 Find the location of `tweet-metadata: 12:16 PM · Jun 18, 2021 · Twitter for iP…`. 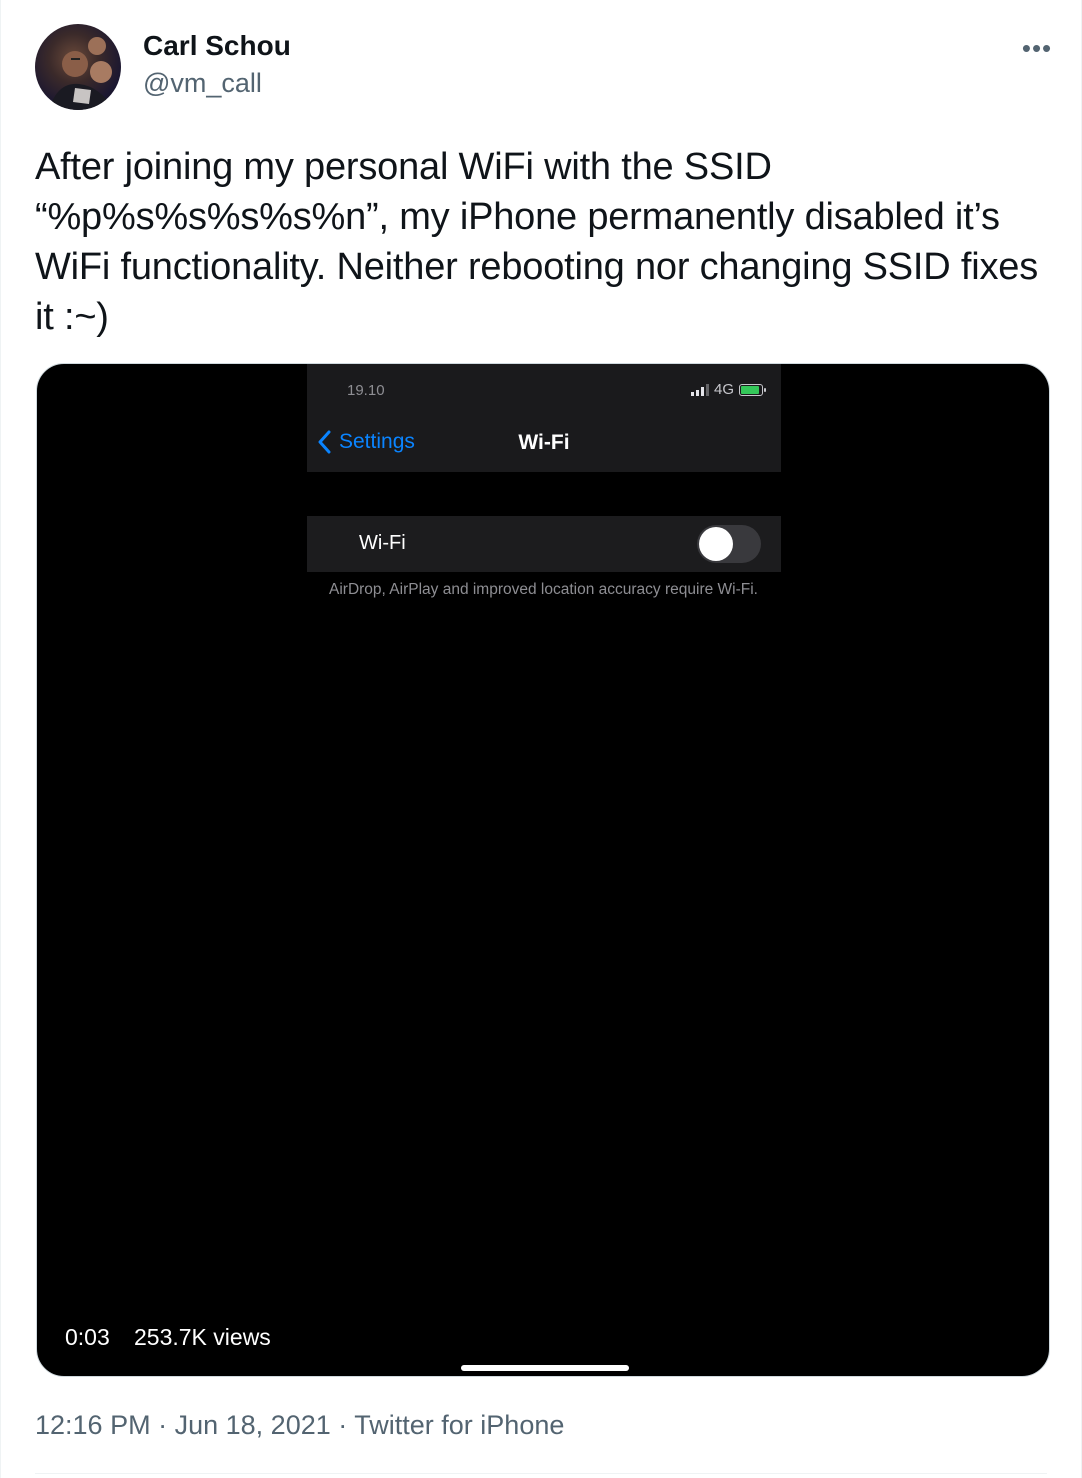

tweet-metadata: 12:16 PM · Jun 18, 2021 · Twitter for iP… is located at coordinates (299, 1425).